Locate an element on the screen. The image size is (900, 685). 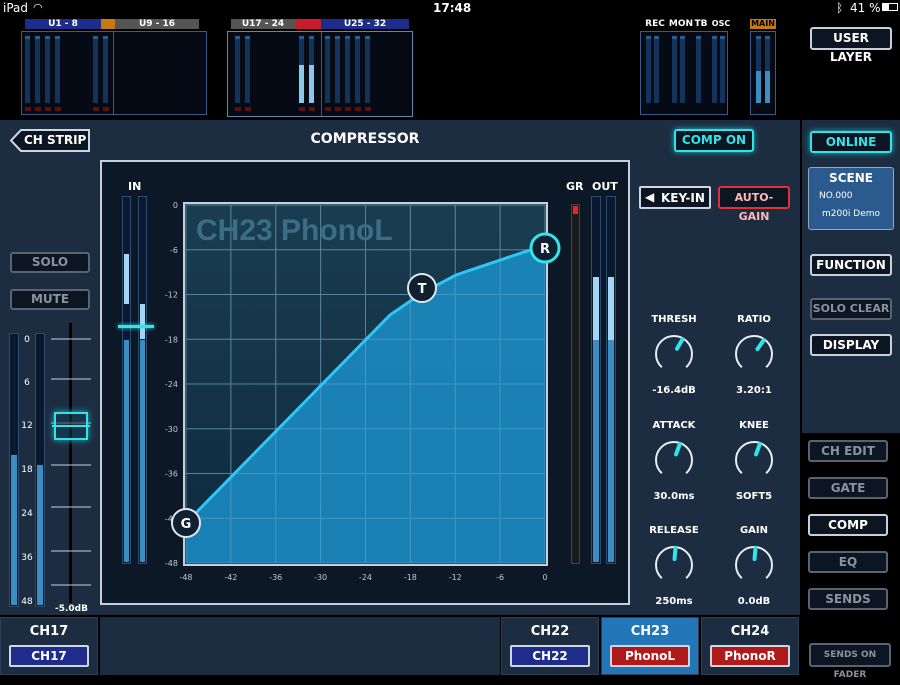
meter-group-label: U25 - 32 is located at coordinates (365, 24).